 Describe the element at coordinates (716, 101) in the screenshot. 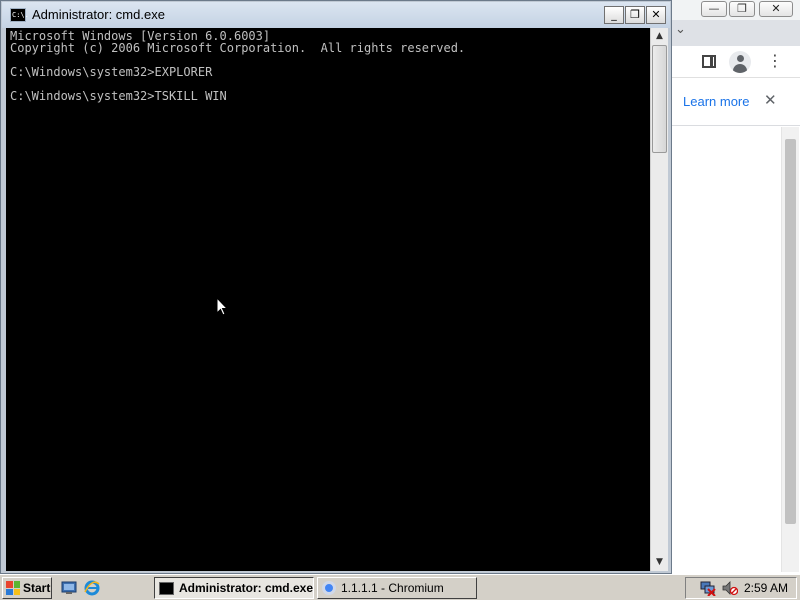

I see `learn-more-link: Learn more` at that location.